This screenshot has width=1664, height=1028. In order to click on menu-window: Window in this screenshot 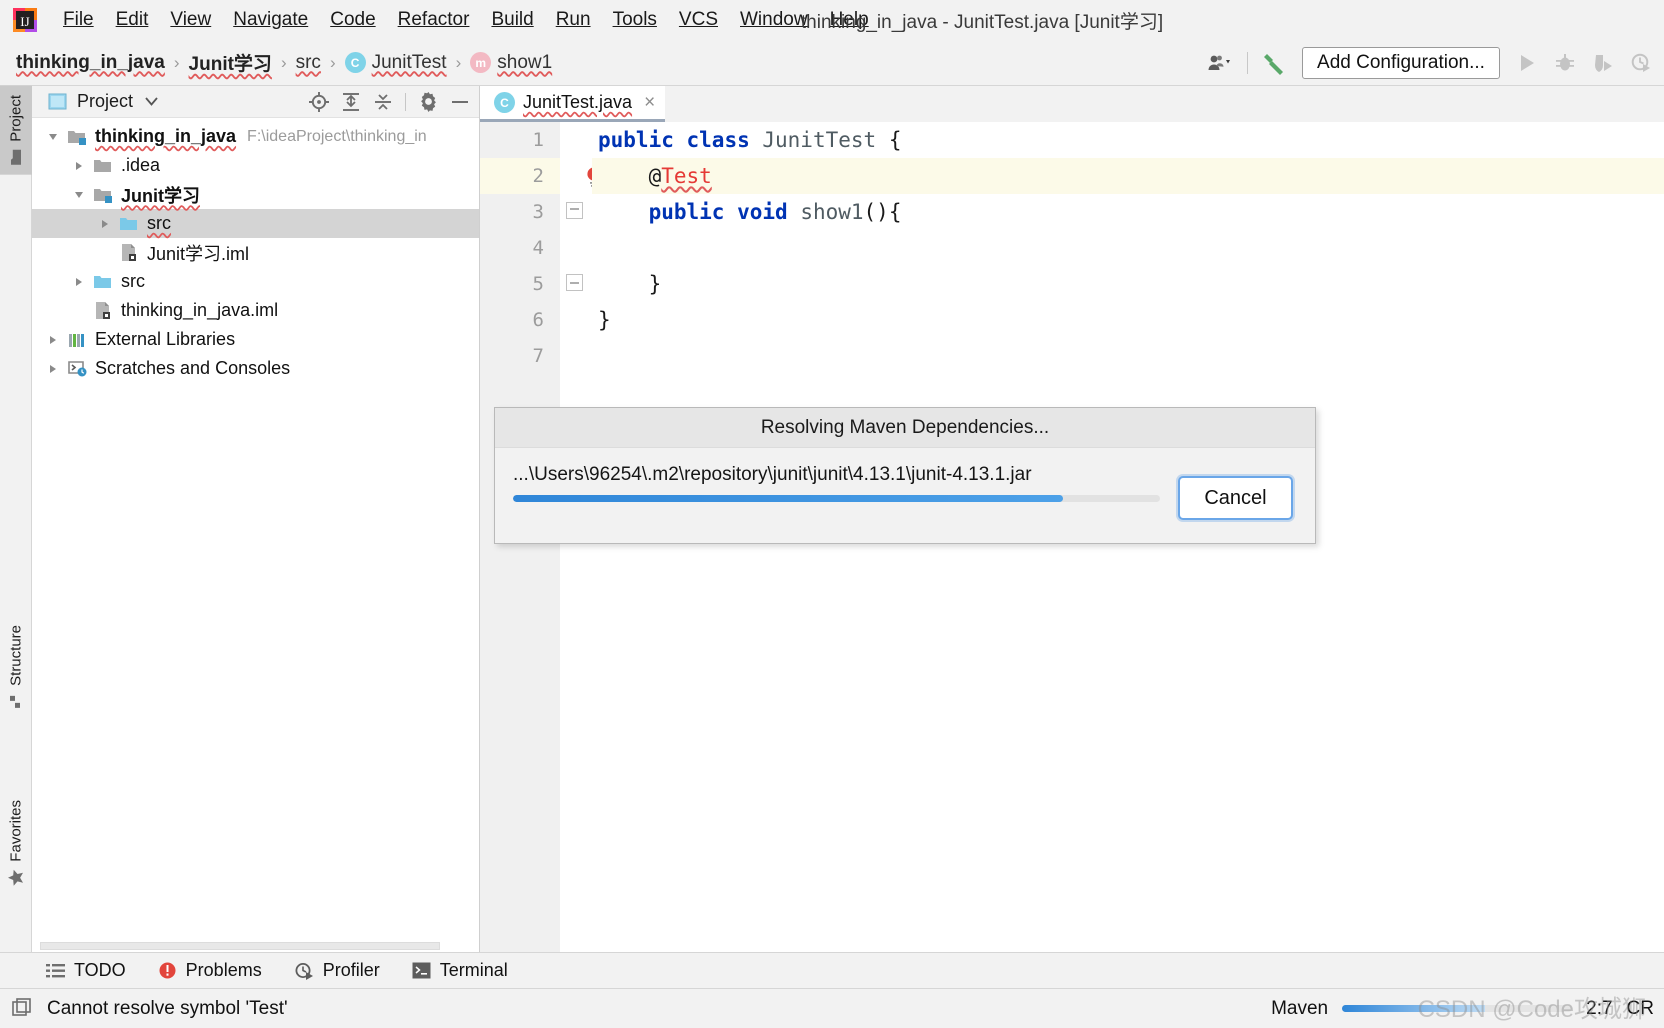, I will do `click(774, 20)`.